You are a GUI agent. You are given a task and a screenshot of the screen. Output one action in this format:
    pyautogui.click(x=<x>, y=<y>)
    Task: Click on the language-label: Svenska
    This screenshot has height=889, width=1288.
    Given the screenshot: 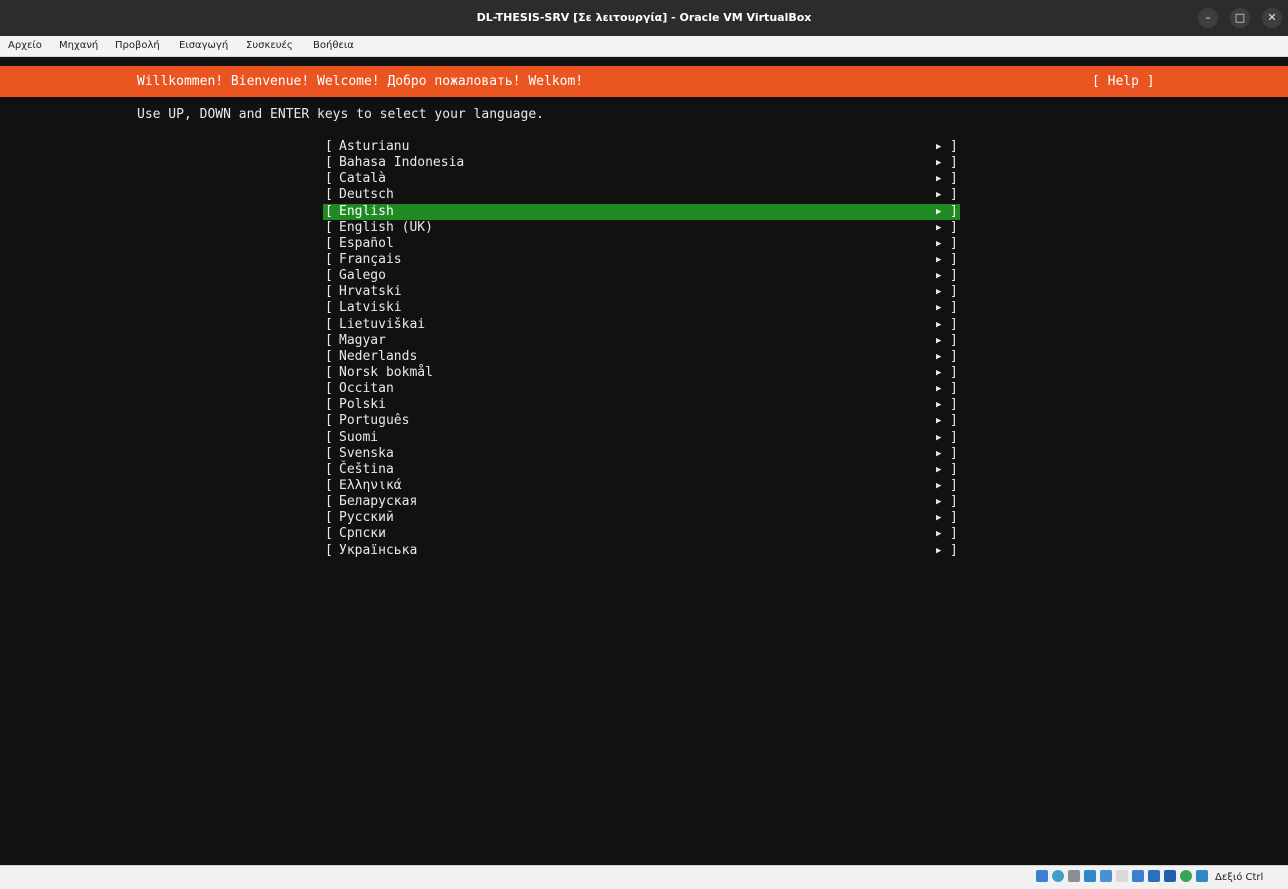 What is the action you would take?
    pyautogui.click(x=366, y=453)
    